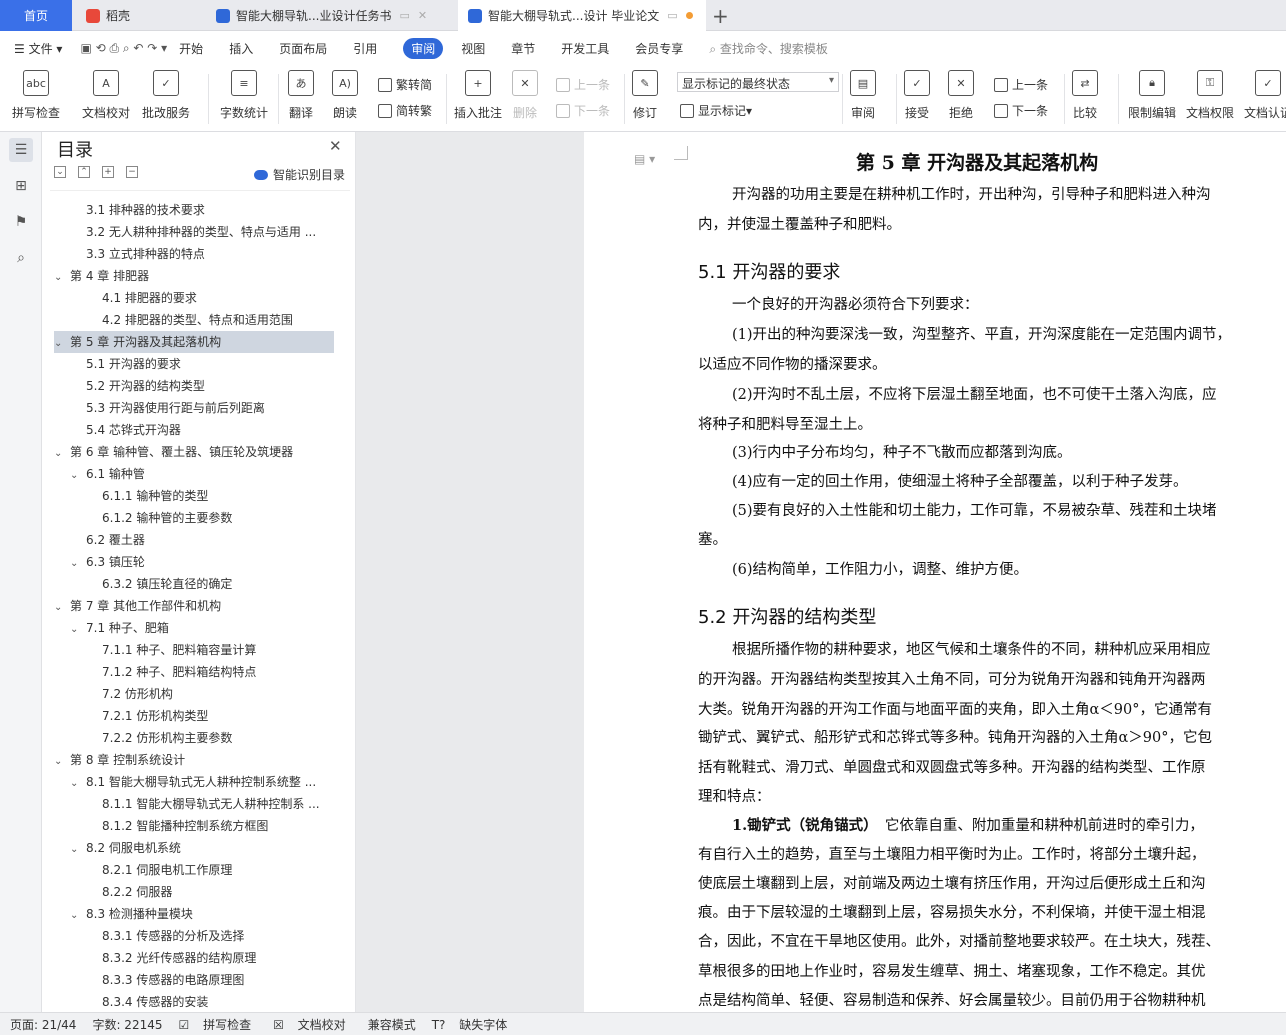 The height and width of the screenshot is (1035, 1286). Describe the element at coordinates (194, 276) in the screenshot. I see `toc-item: ⌄ 第 4 章 排肥器` at that location.